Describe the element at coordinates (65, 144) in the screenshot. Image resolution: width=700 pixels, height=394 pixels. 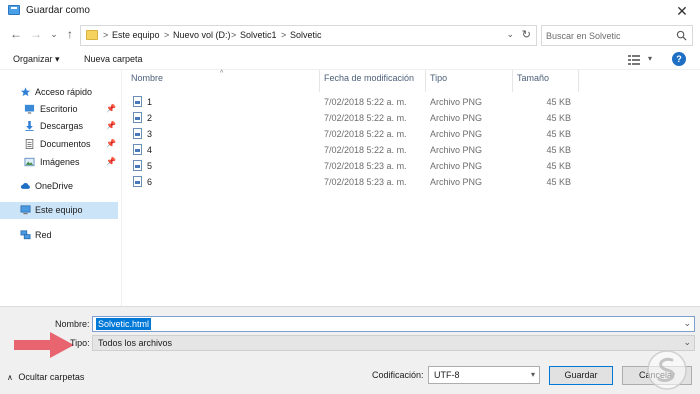
I see `sidebar-item-label: Documentos` at that location.